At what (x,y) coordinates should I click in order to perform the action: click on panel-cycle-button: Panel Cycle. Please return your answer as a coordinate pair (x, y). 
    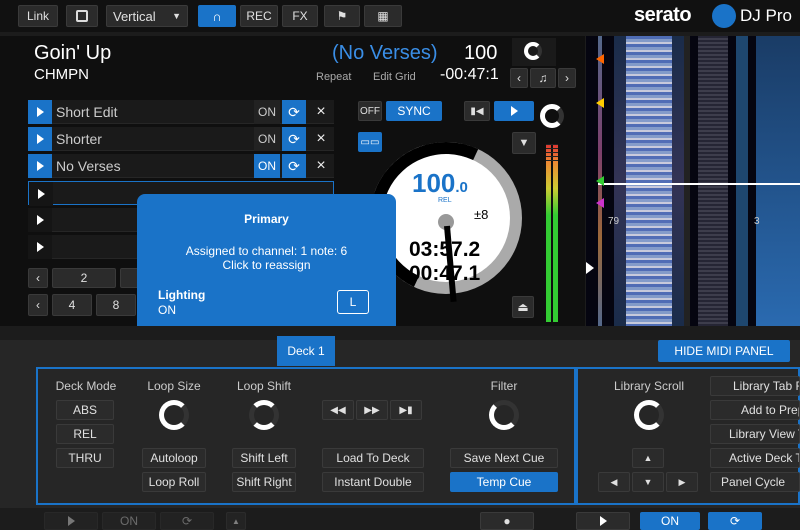
    Looking at the image, I should click on (755, 482).